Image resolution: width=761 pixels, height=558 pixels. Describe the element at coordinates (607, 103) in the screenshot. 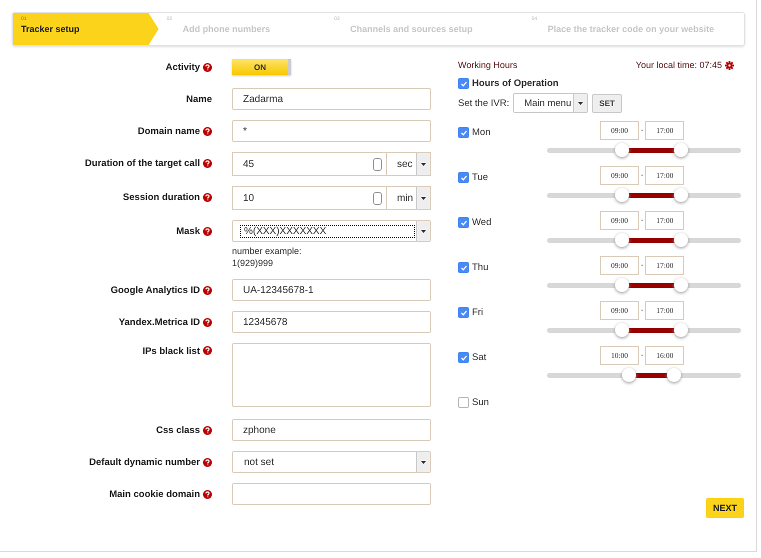

I see `set-button: SET` at that location.